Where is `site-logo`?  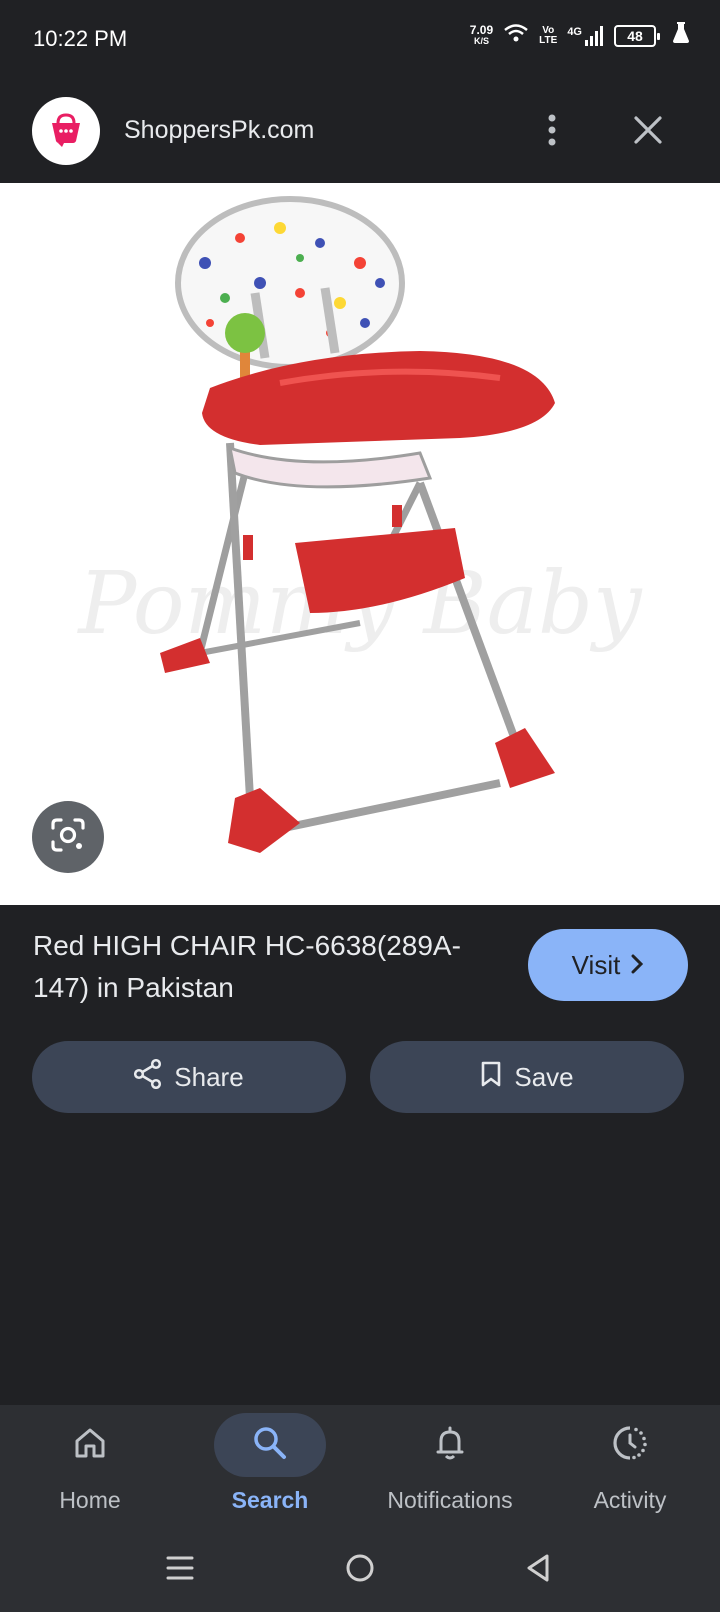
site-logo is located at coordinates (66, 131).